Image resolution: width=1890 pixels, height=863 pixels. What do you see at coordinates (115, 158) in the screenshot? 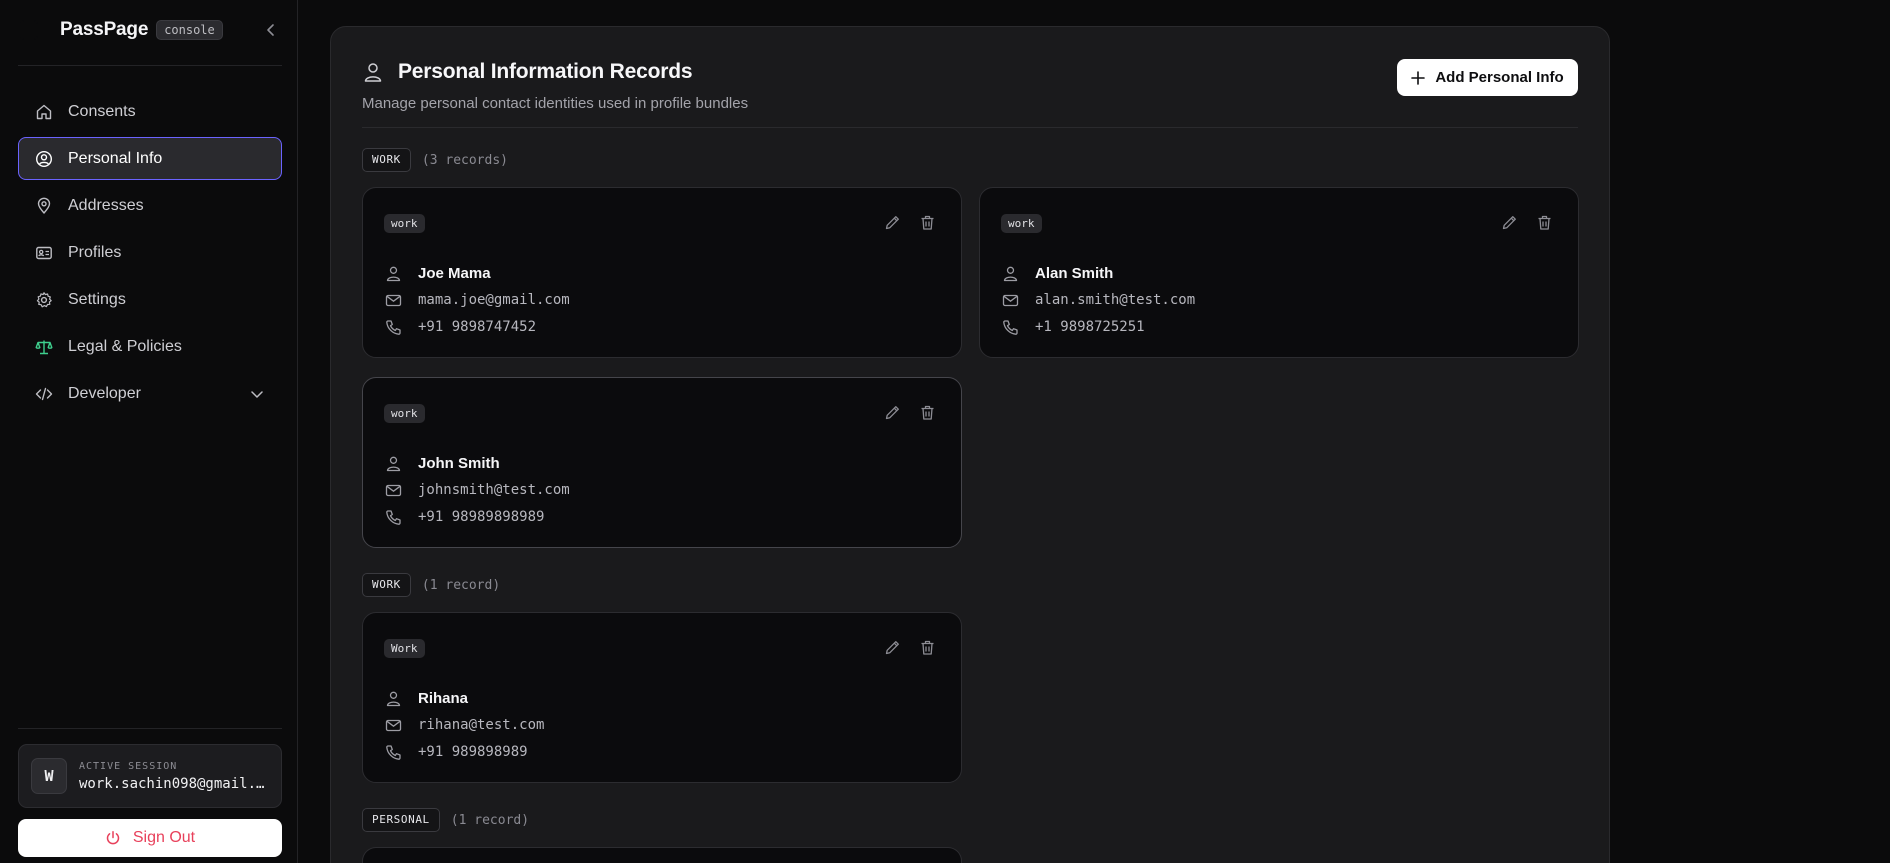
I see `sidebar-item-label: Personal Info` at bounding box center [115, 158].